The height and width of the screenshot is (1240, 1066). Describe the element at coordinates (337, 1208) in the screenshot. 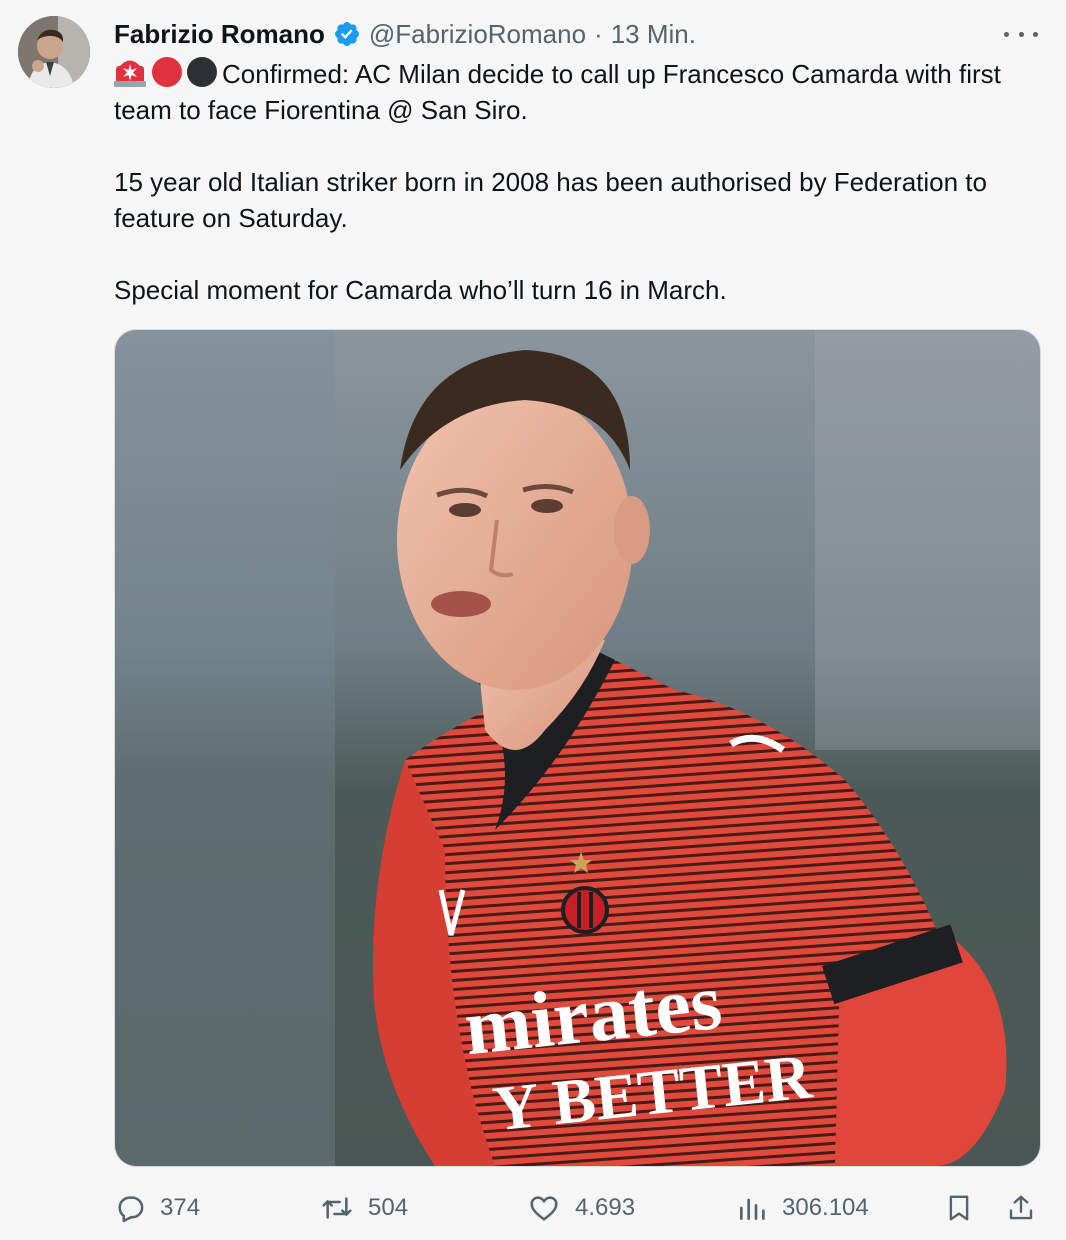

I see `retweet-icon` at that location.